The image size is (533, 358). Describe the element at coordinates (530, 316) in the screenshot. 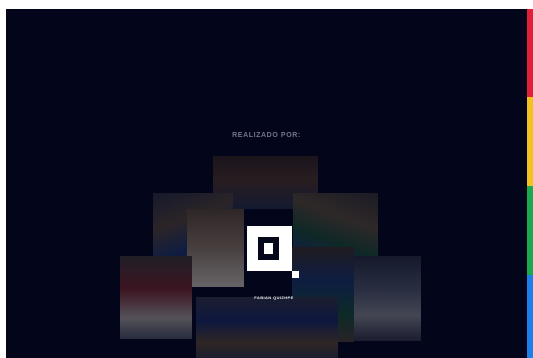

I see `accent-segment-blue` at that location.